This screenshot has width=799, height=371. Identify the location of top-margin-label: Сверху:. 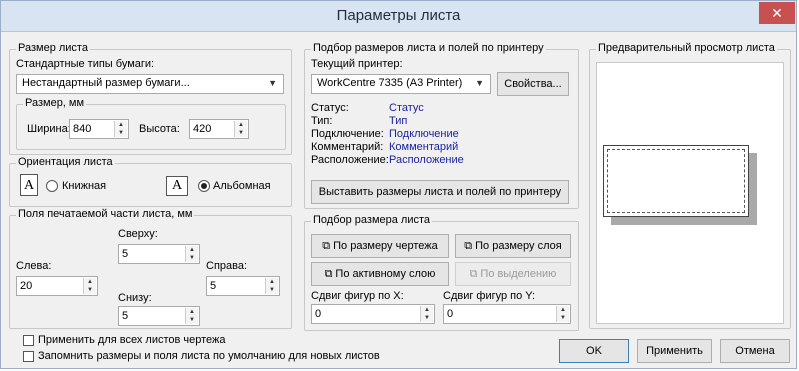
(138, 234).